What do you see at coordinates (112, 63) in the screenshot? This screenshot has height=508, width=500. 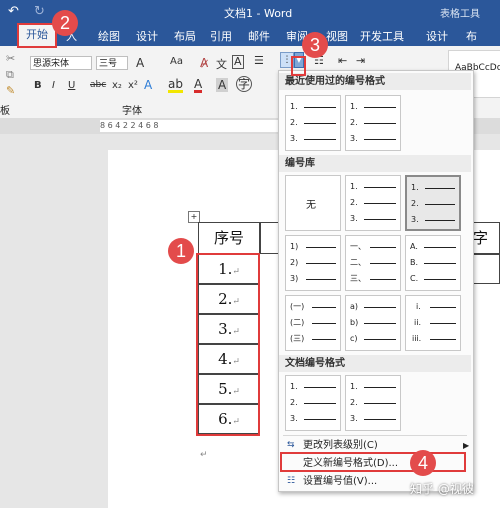 I see `font-size-dropdown: 三号` at bounding box center [112, 63].